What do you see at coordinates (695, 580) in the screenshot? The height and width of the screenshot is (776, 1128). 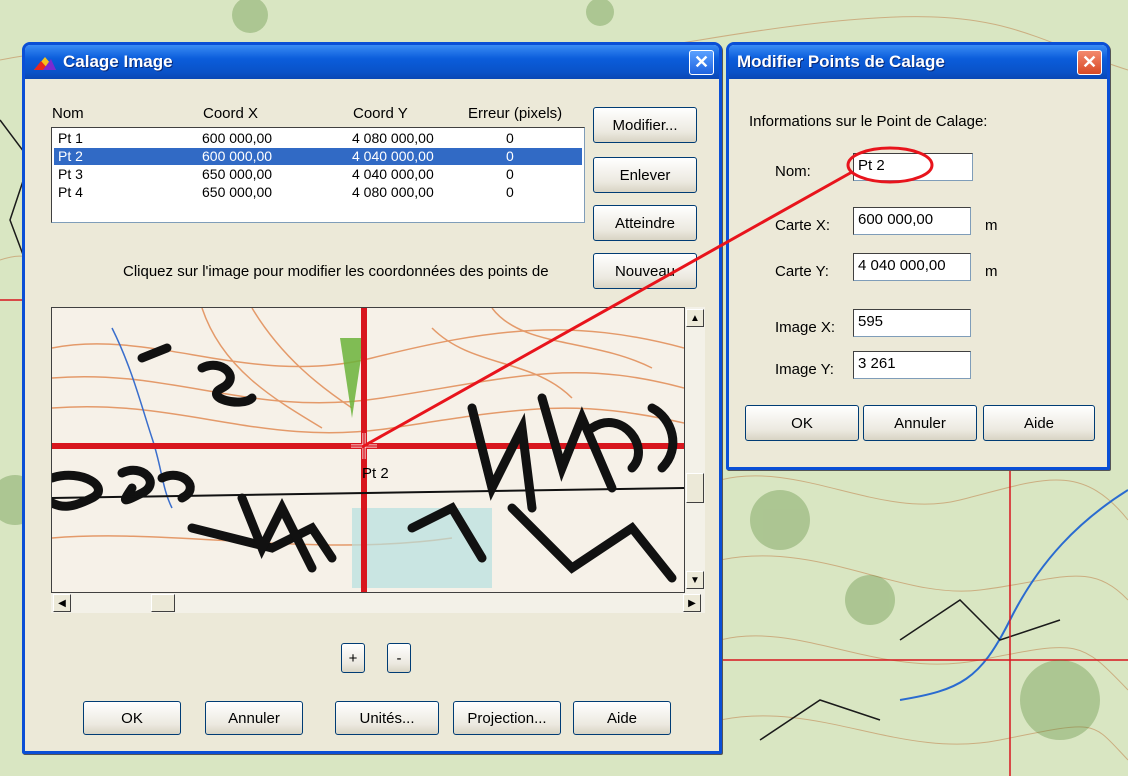 I see `scroll-down-icon: ▼` at bounding box center [695, 580].